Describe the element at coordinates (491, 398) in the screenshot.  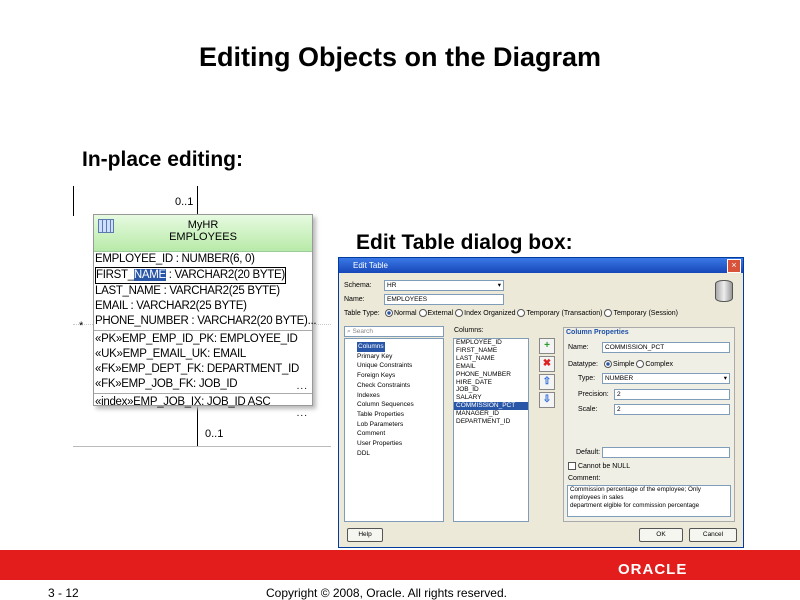
I see `list-item: SALARY` at that location.